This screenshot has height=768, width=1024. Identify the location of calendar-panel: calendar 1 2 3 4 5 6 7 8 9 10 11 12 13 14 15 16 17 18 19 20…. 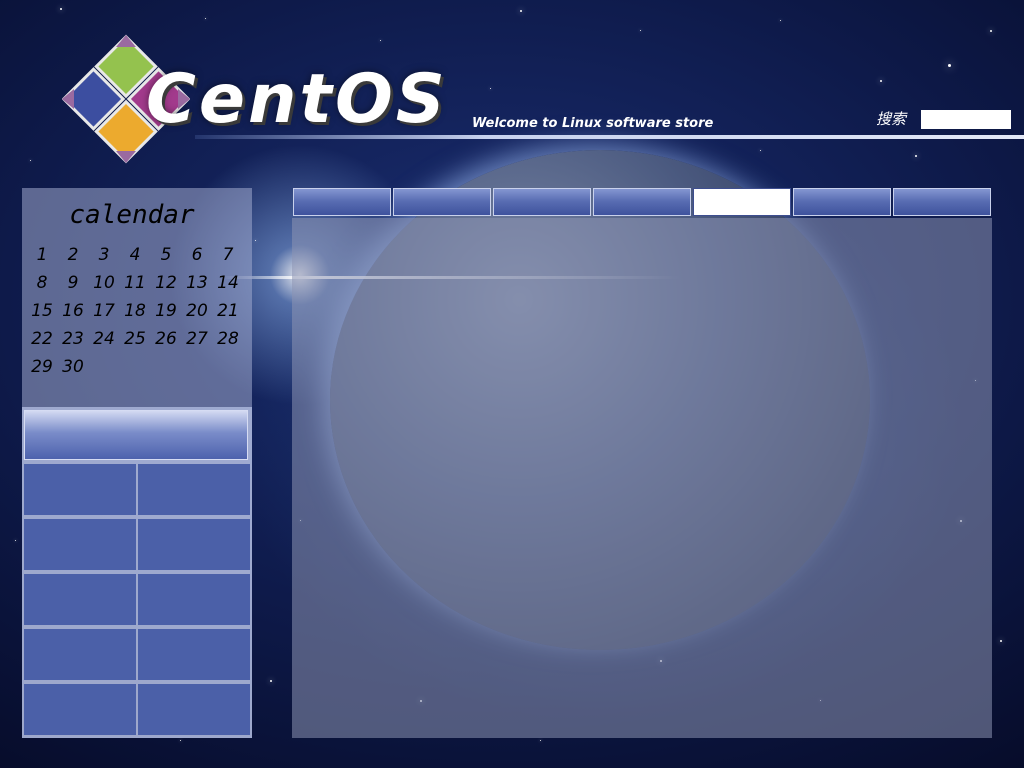
(137, 297).